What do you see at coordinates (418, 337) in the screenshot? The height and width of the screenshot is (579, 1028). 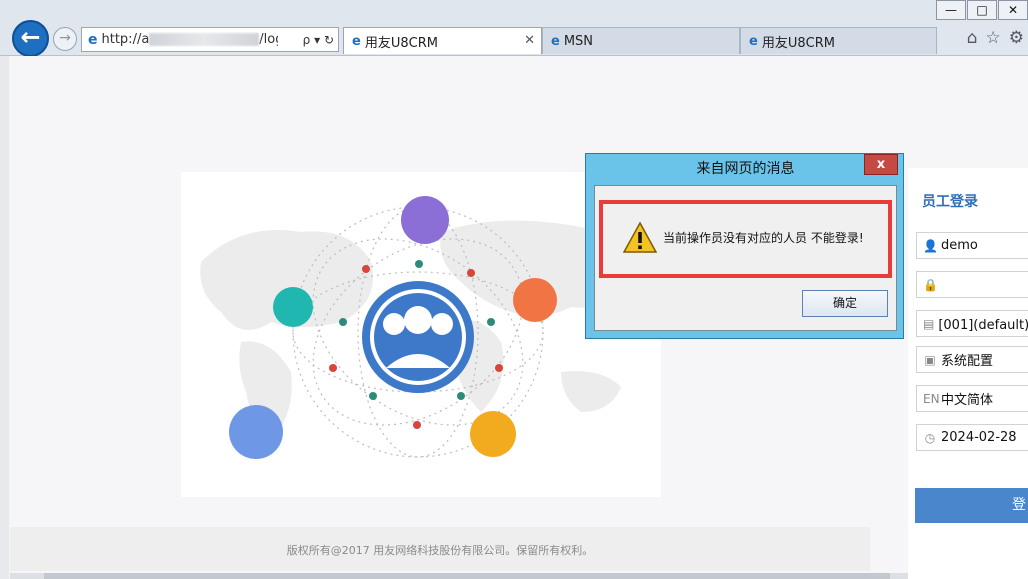 I see `team-center-icon` at bounding box center [418, 337].